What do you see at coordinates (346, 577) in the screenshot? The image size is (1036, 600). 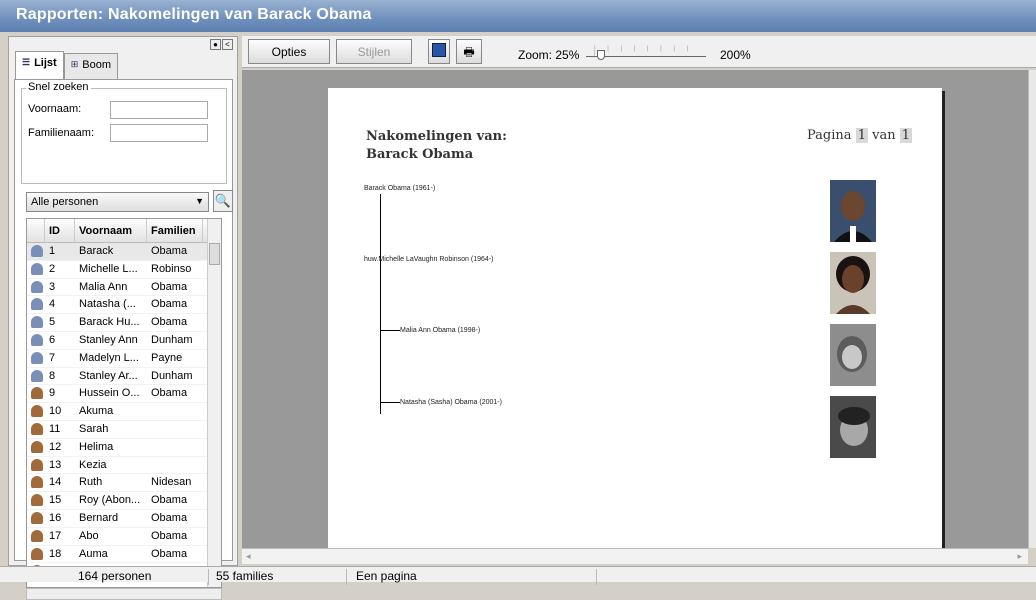 I see `status-separator` at bounding box center [346, 577].